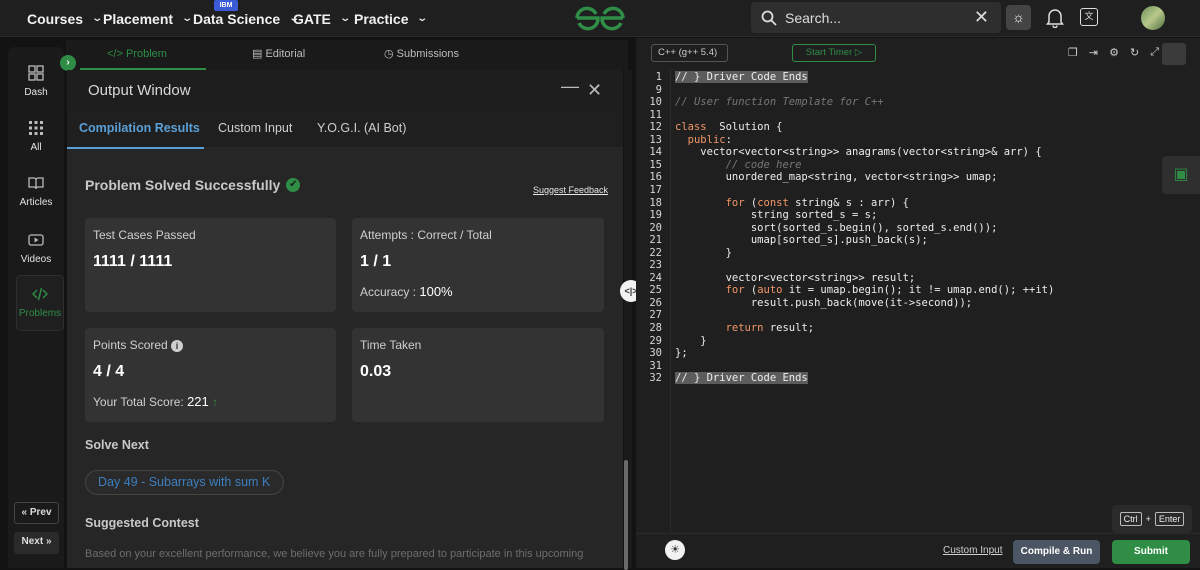 This screenshot has height=570, width=1200. Describe the element at coordinates (36, 81) in the screenshot. I see `sidebar-item-dash: Dash` at that location.